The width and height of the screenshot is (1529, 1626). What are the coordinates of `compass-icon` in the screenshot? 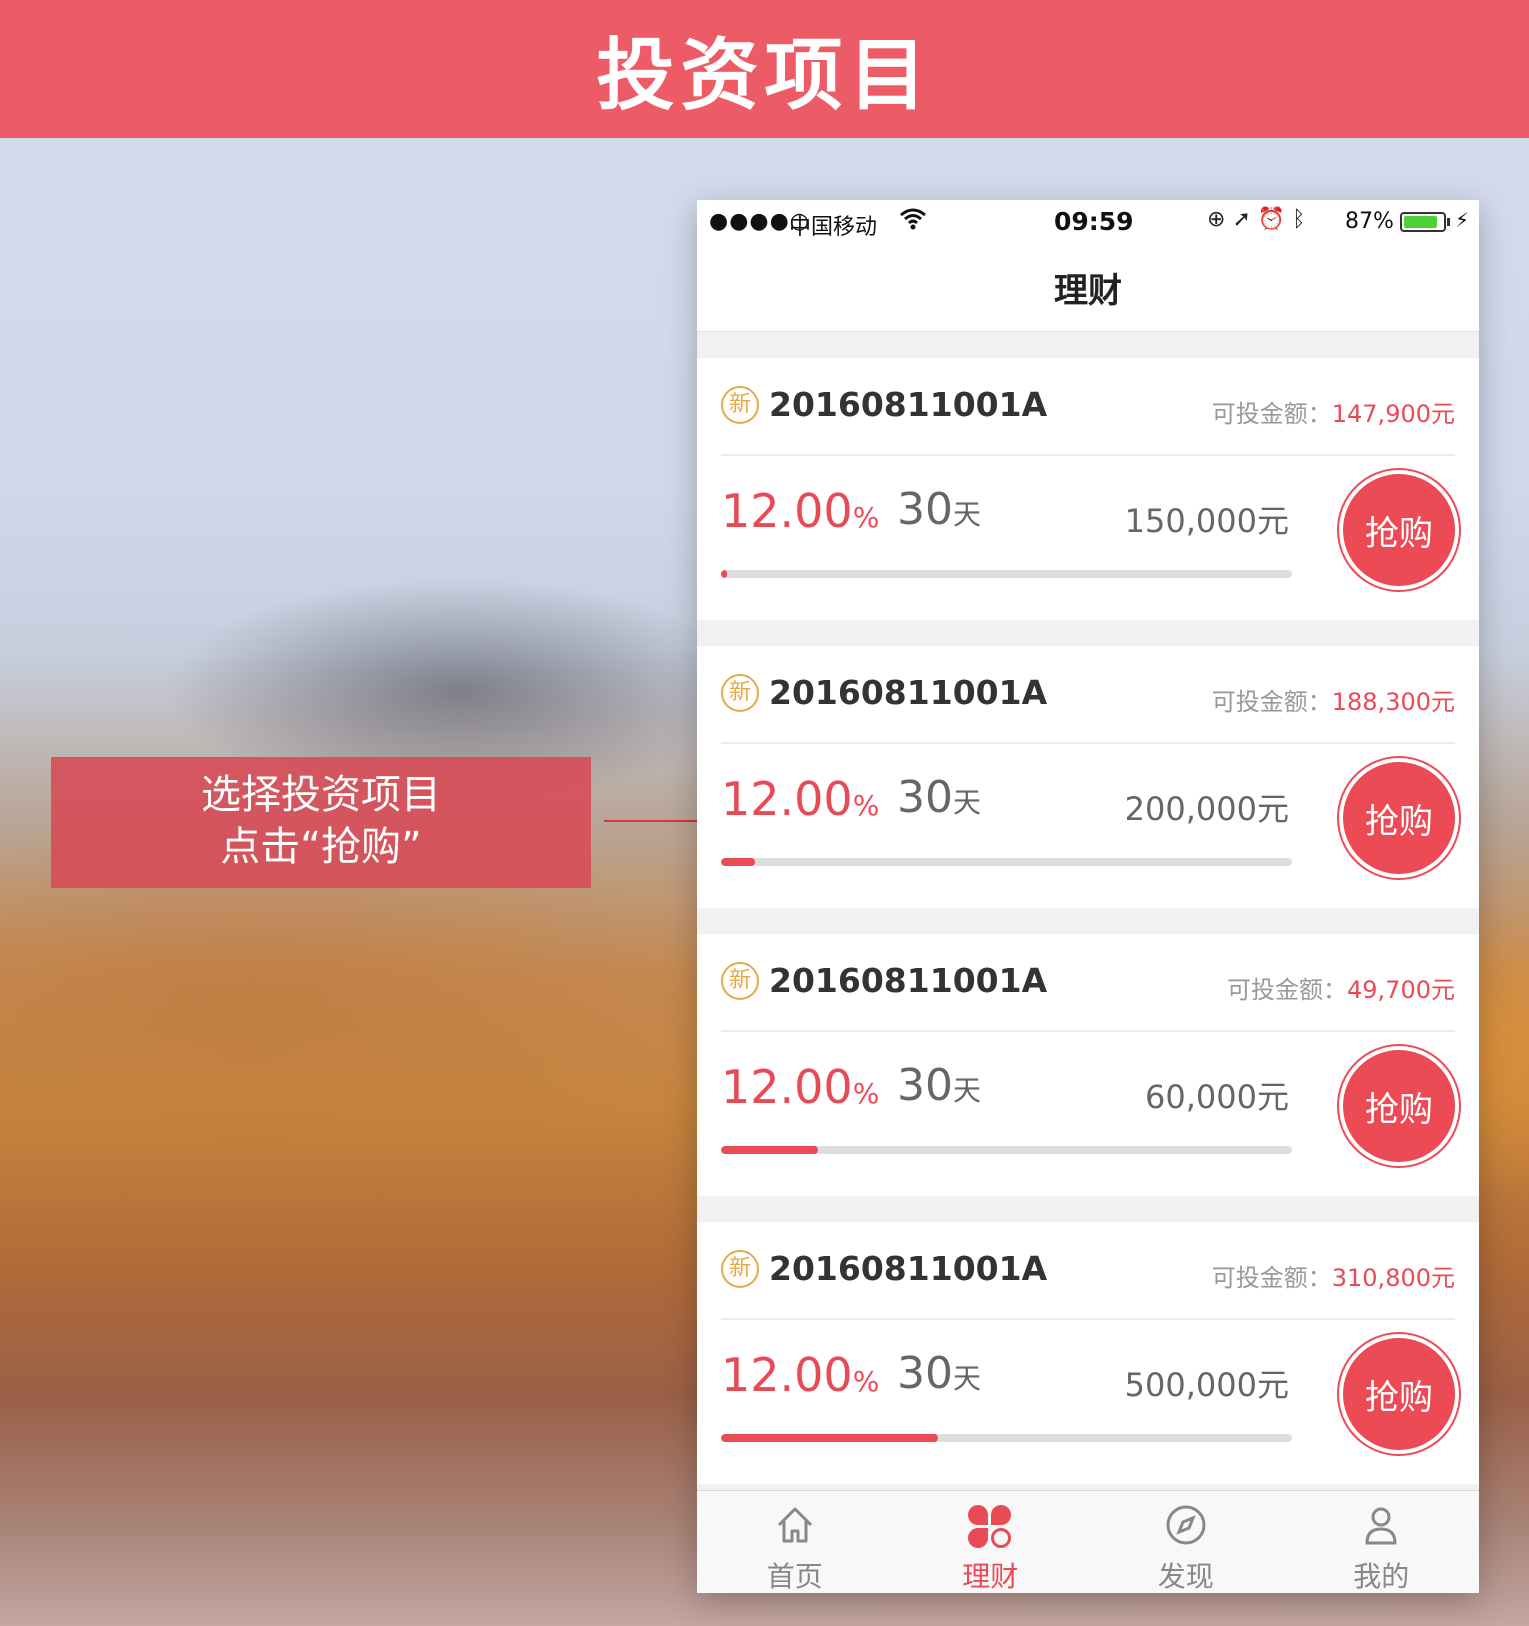 It's located at (1186, 1527).